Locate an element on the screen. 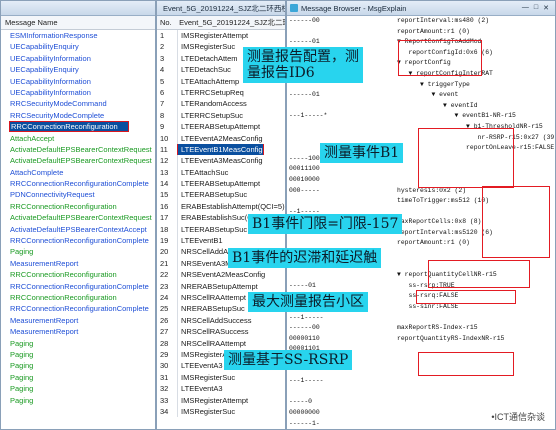  event-table-header: No. Event_5G_20191224_SJZ北二环西 is located at coordinates (221, 23).